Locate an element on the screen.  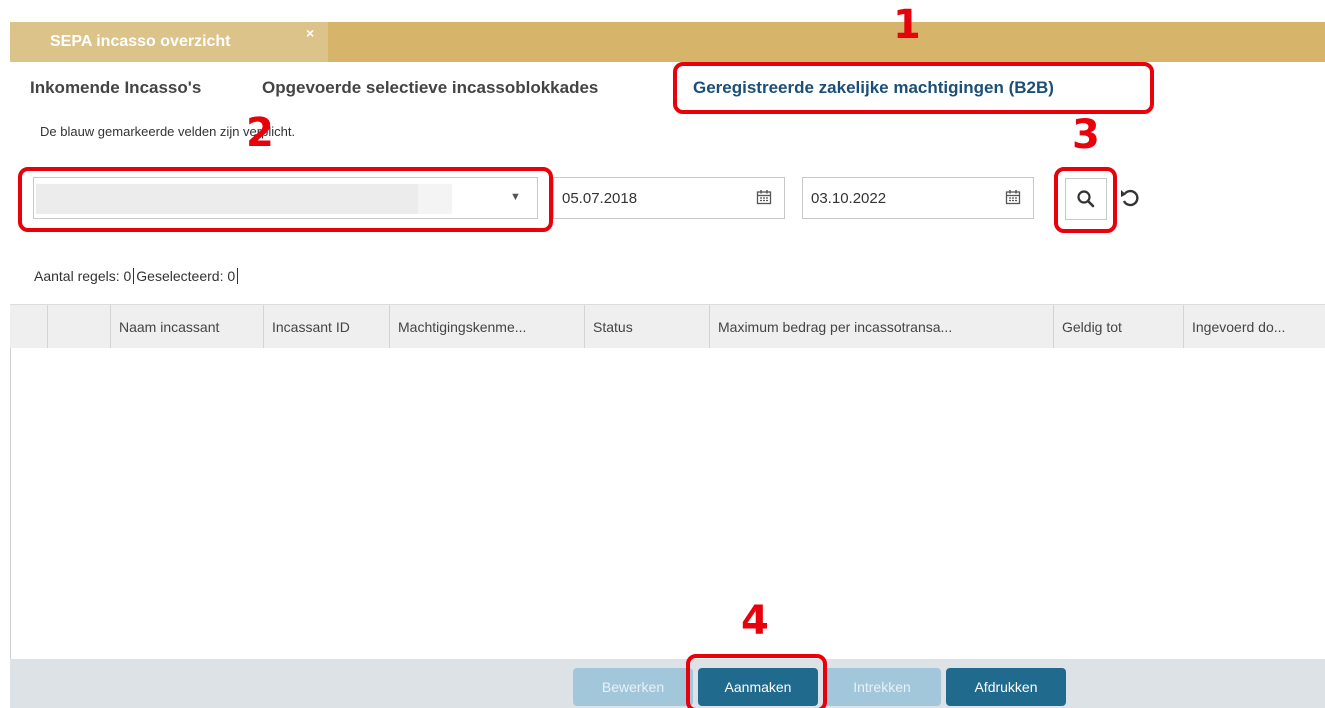
annotation-number-1: 1 is located at coordinates (907, 25).